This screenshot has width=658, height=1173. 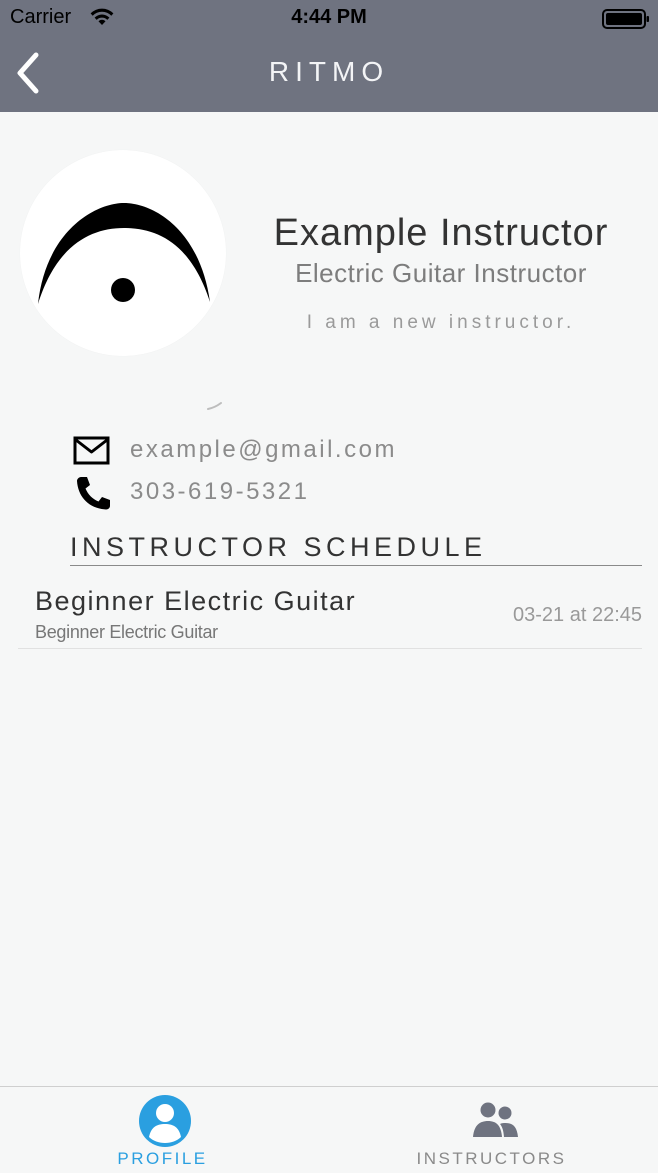 What do you see at coordinates (196, 601) in the screenshot?
I see `schedule-item-title: Beginner Electric Guitar` at bounding box center [196, 601].